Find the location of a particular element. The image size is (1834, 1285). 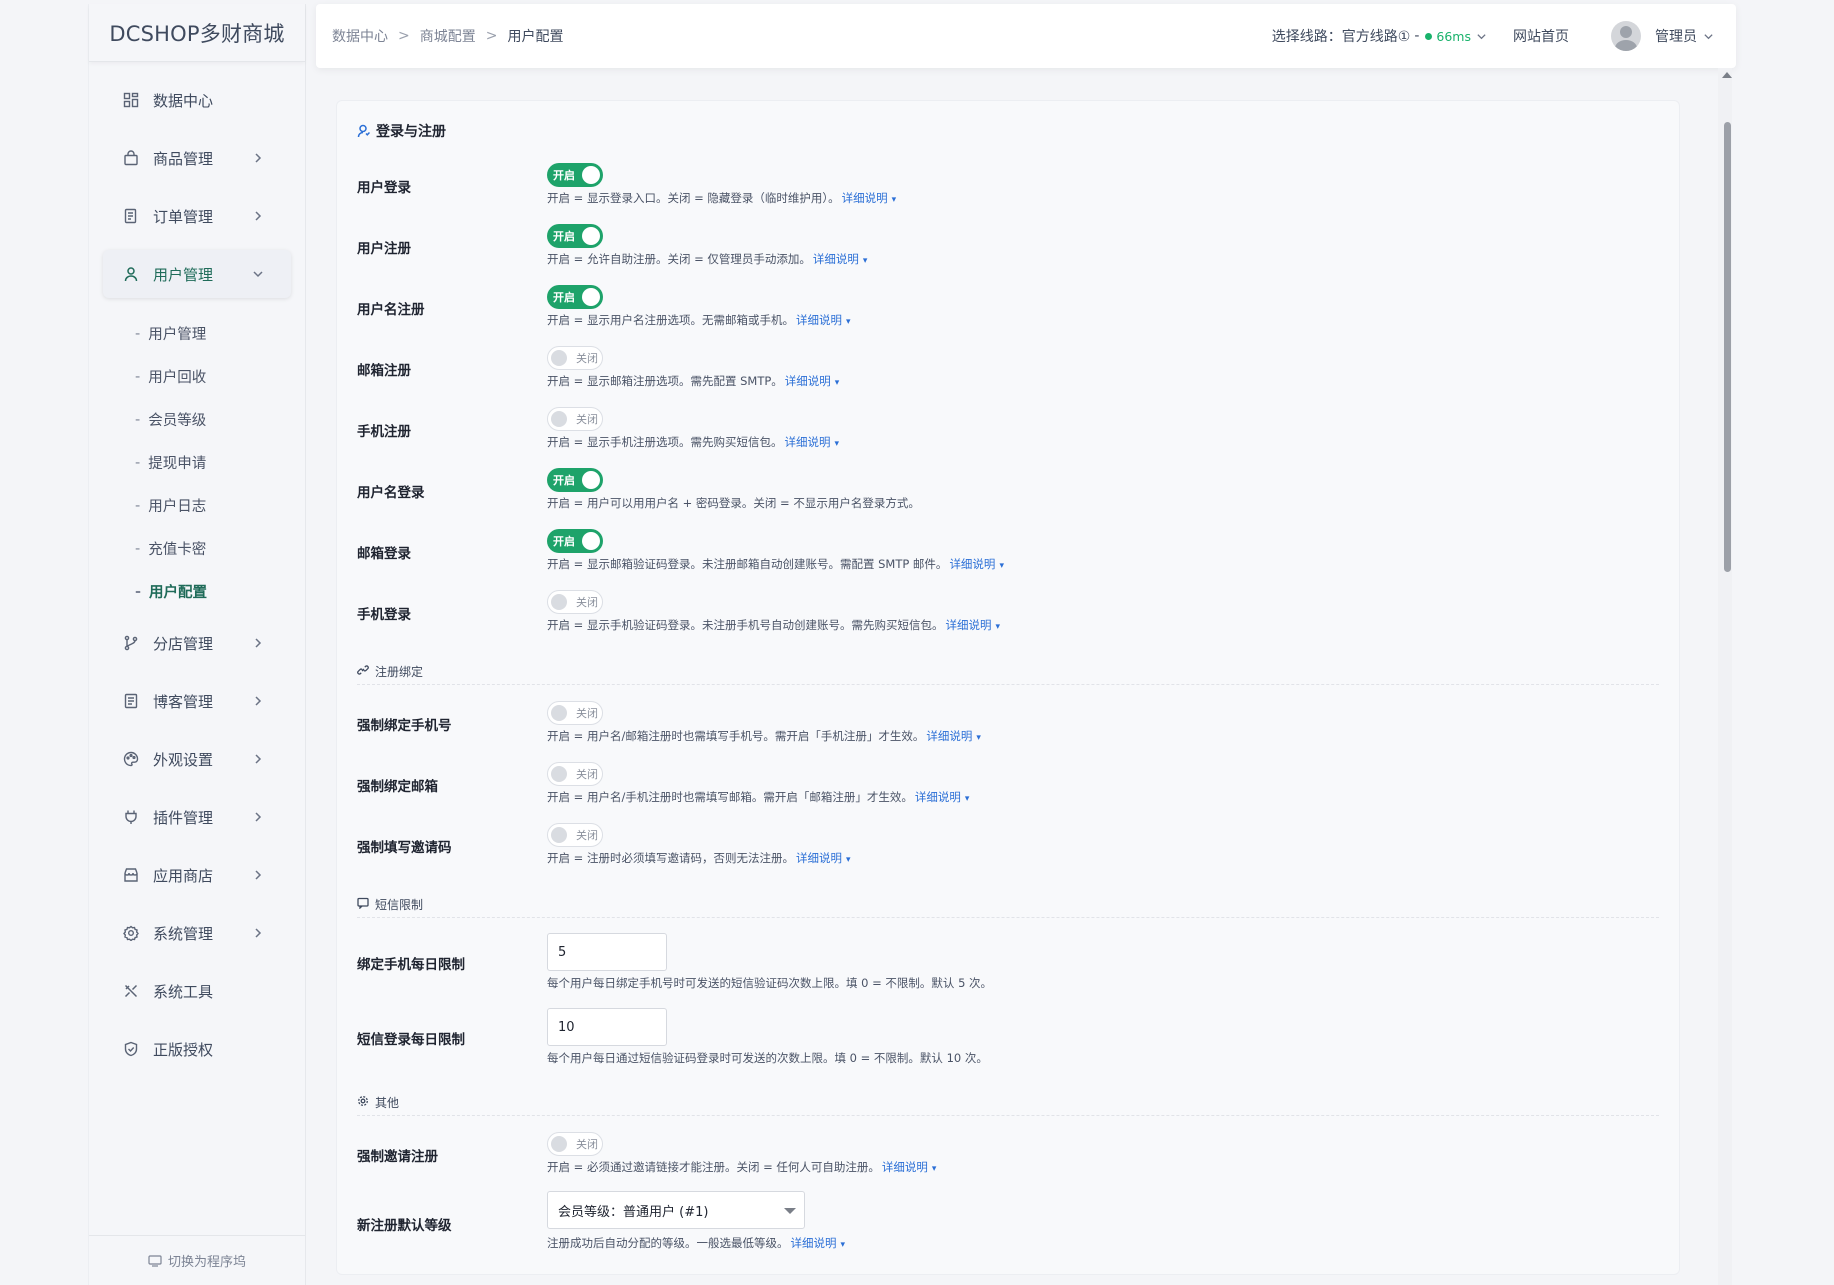

ping-value: 66ms is located at coordinates (1453, 36).